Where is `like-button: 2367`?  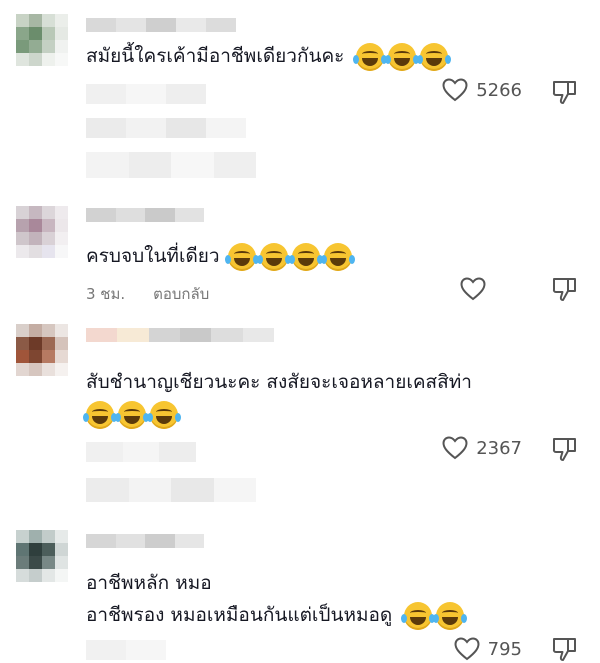
like-button: 2367 is located at coordinates (482, 448).